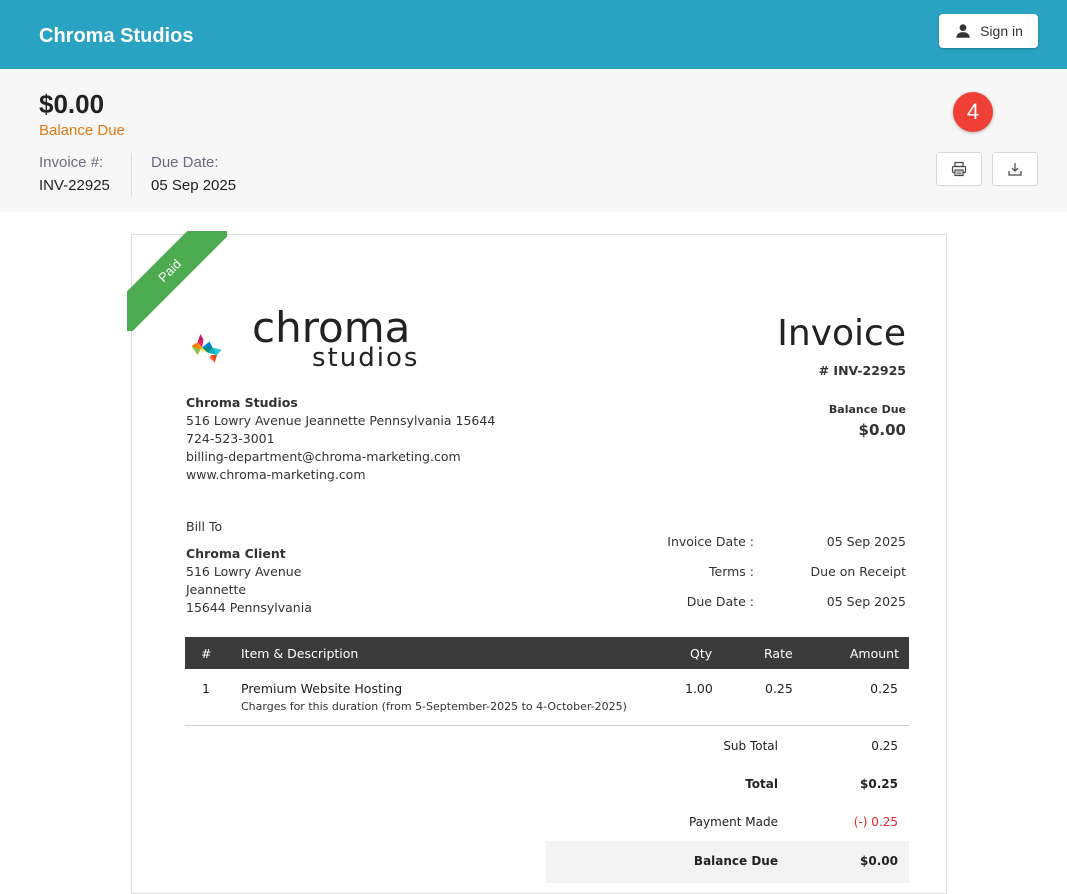 Image resolution: width=1067 pixels, height=894 pixels. I want to click on final-balance-due-label: Balance Due, so click(735, 861).